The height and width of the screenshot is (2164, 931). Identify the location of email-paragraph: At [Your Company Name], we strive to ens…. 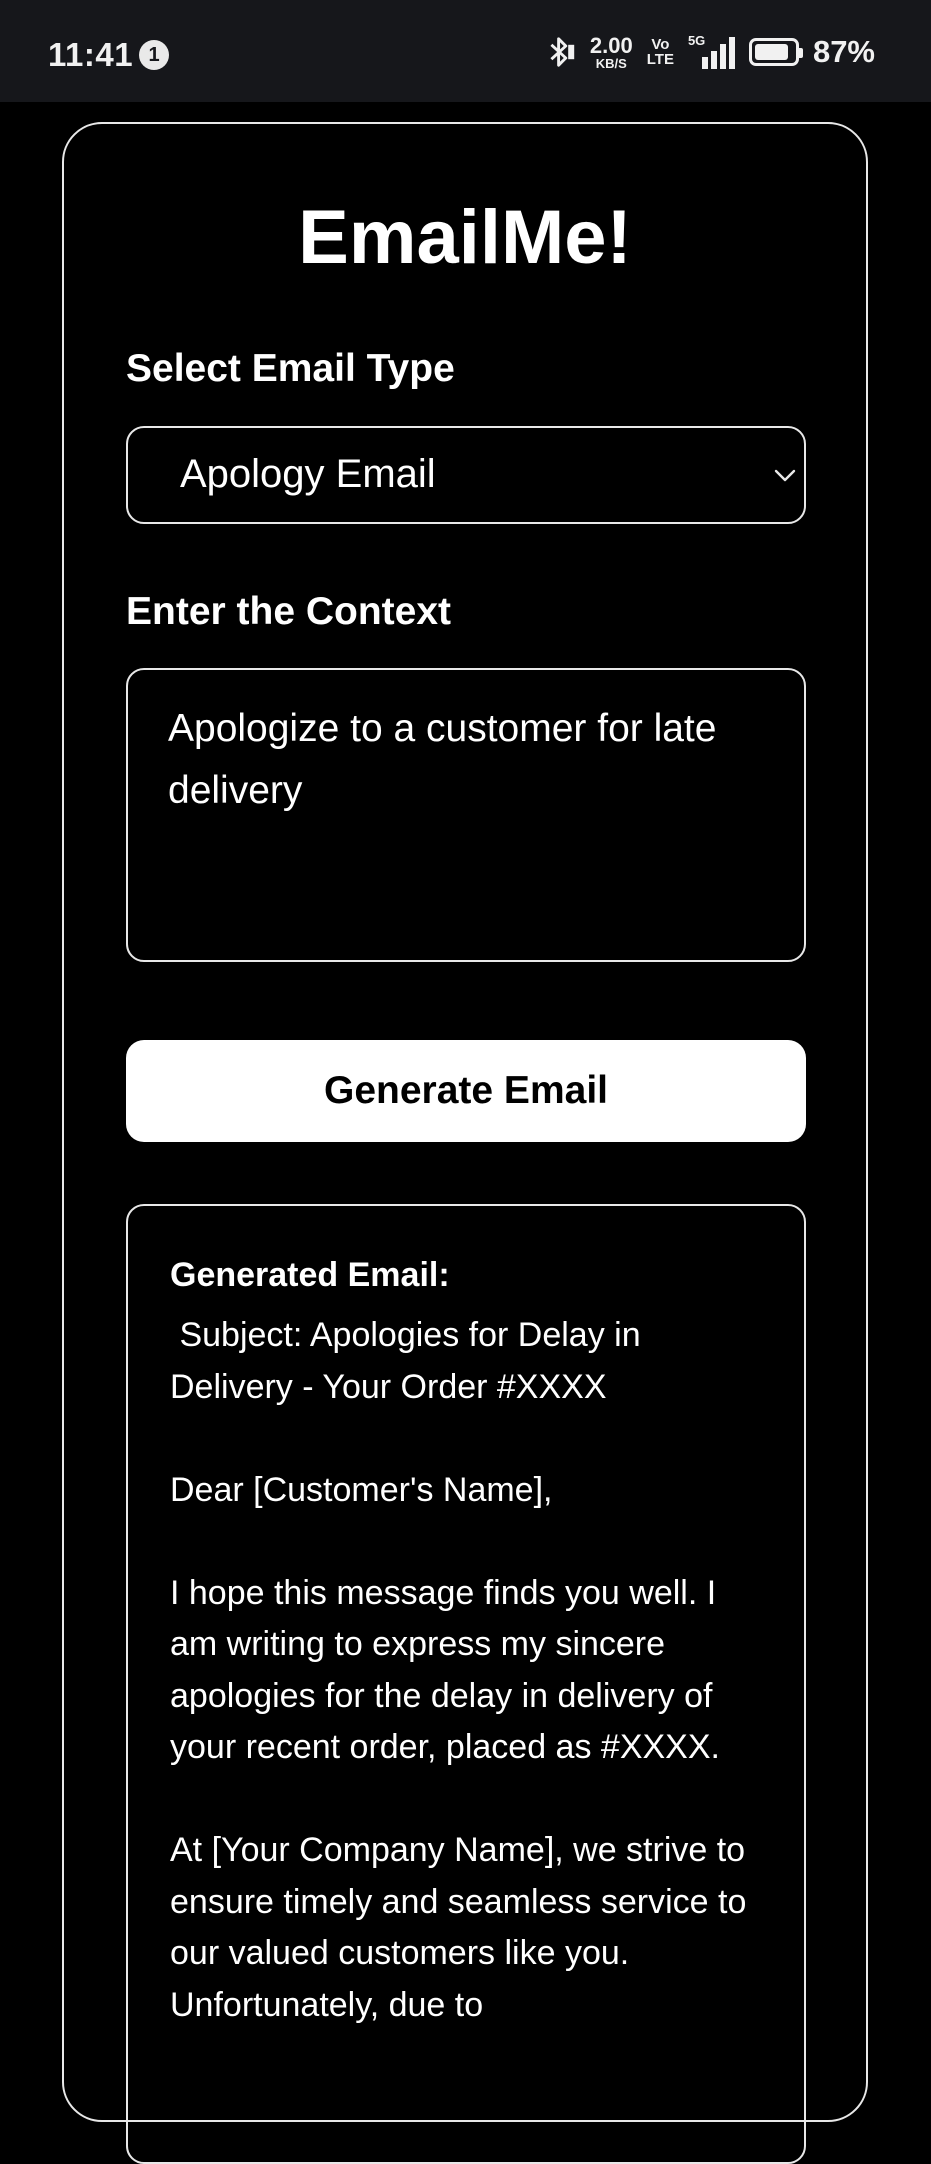
(458, 1927).